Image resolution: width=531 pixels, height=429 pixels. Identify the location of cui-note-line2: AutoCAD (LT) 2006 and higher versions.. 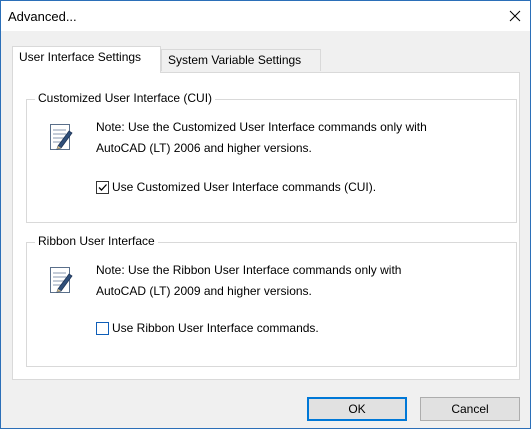
(204, 148).